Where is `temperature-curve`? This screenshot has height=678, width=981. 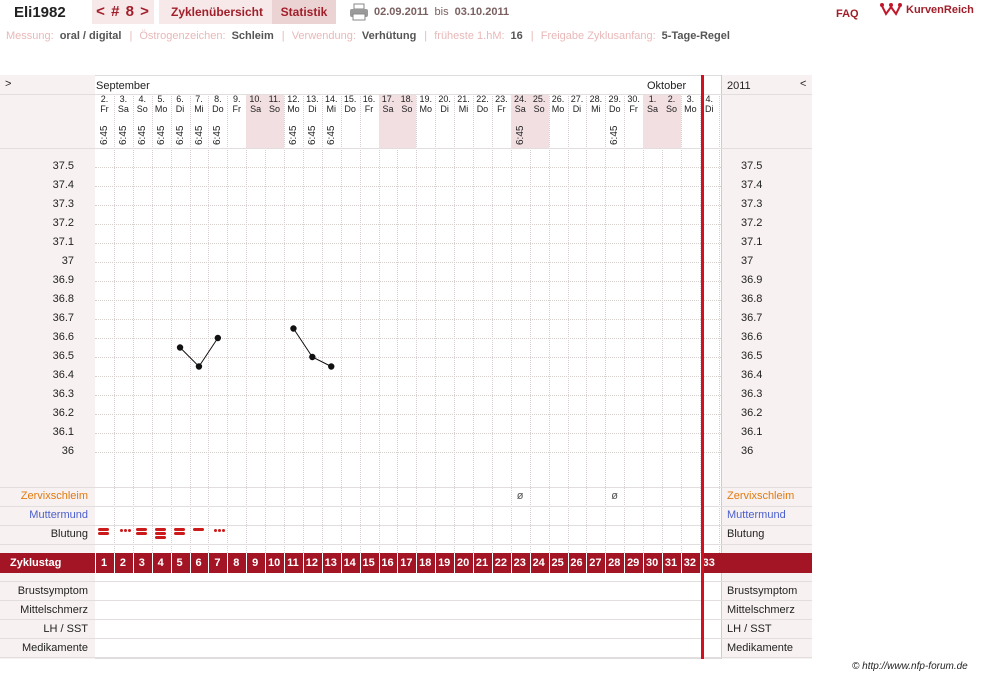 temperature-curve is located at coordinates (255, 347).